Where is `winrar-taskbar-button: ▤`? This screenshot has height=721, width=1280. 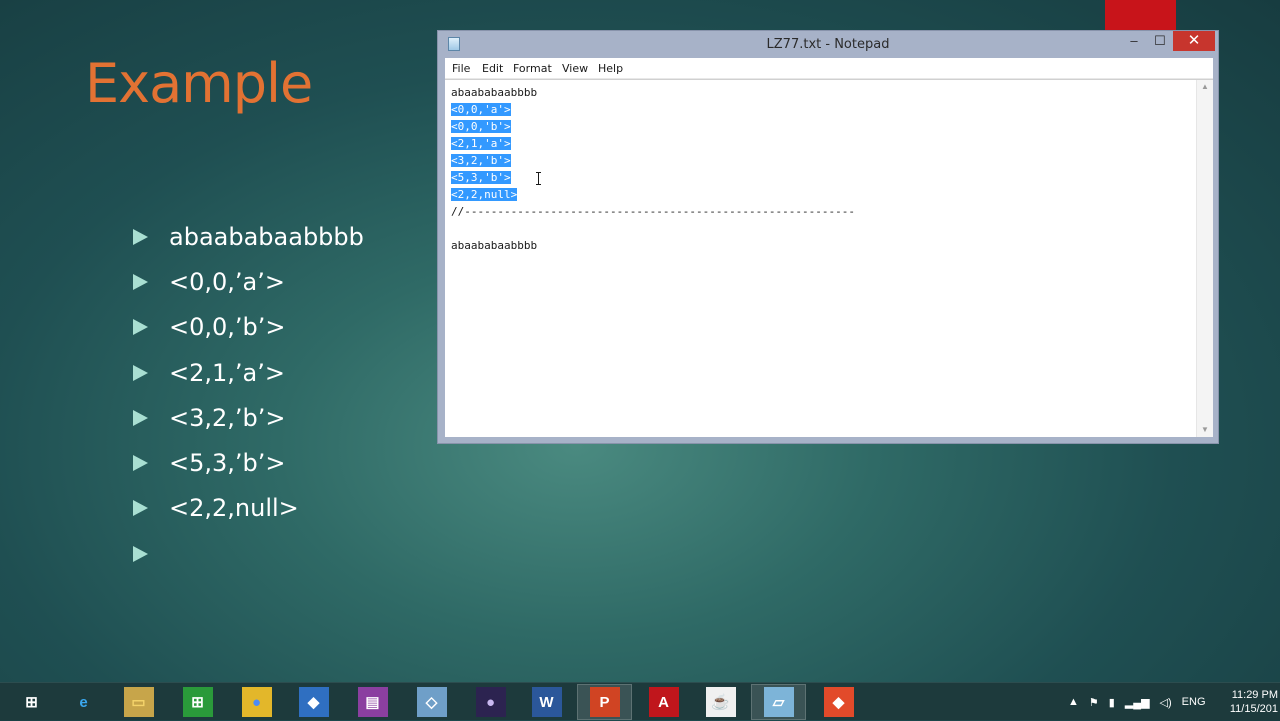
winrar-taskbar-button: ▤ is located at coordinates (372, 702).